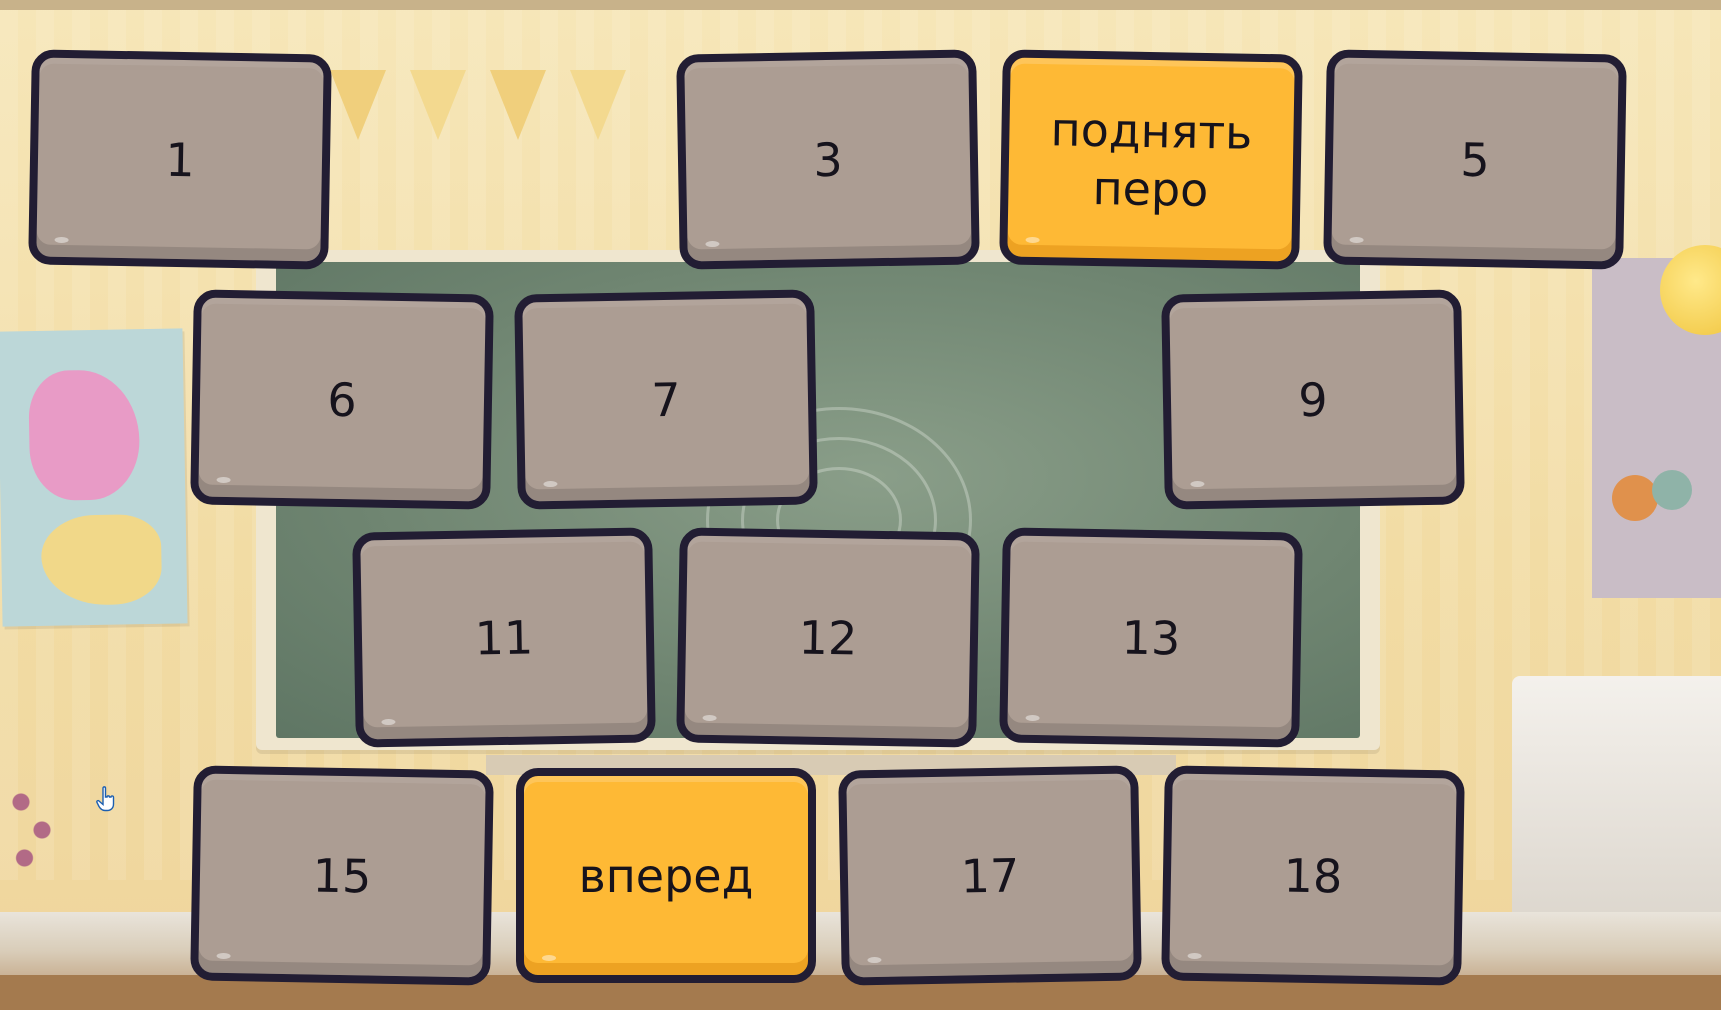 This screenshot has width=1721, height=1010. I want to click on tile-pen-up: поднять перо, so click(1151, 159).